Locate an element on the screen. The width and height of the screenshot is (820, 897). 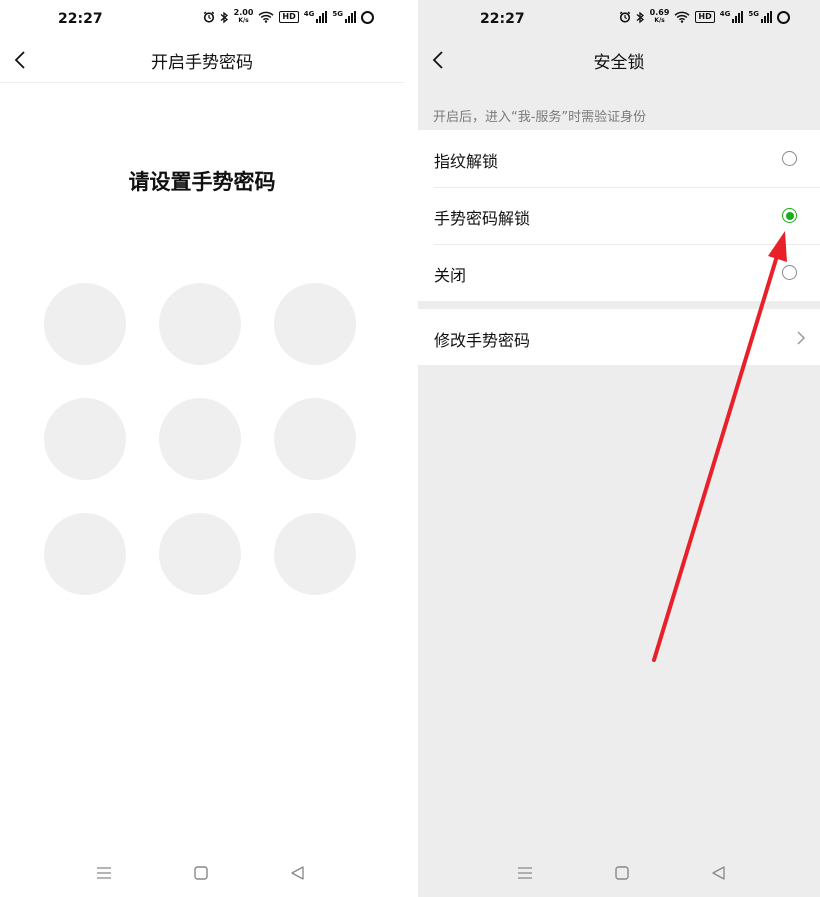
lock-options-group: 指纹解锁 手势密码解锁 关闭 is located at coordinates (619, 215).